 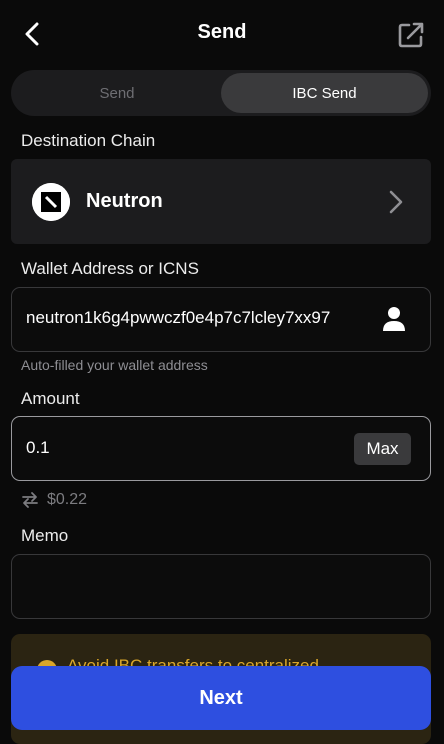 I want to click on chevron-right-icon, so click(x=396, y=202).